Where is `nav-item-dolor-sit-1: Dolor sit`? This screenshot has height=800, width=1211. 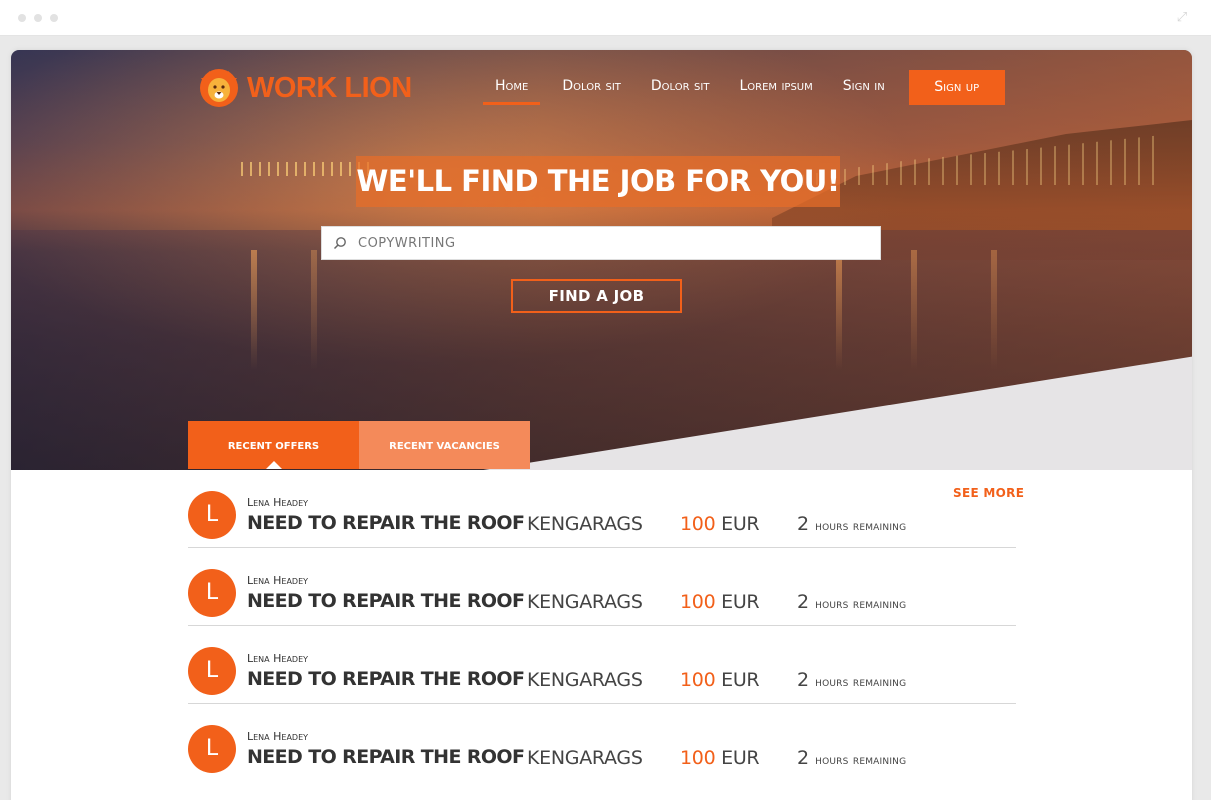 nav-item-dolor-sit-1: Dolor sit is located at coordinates (591, 87).